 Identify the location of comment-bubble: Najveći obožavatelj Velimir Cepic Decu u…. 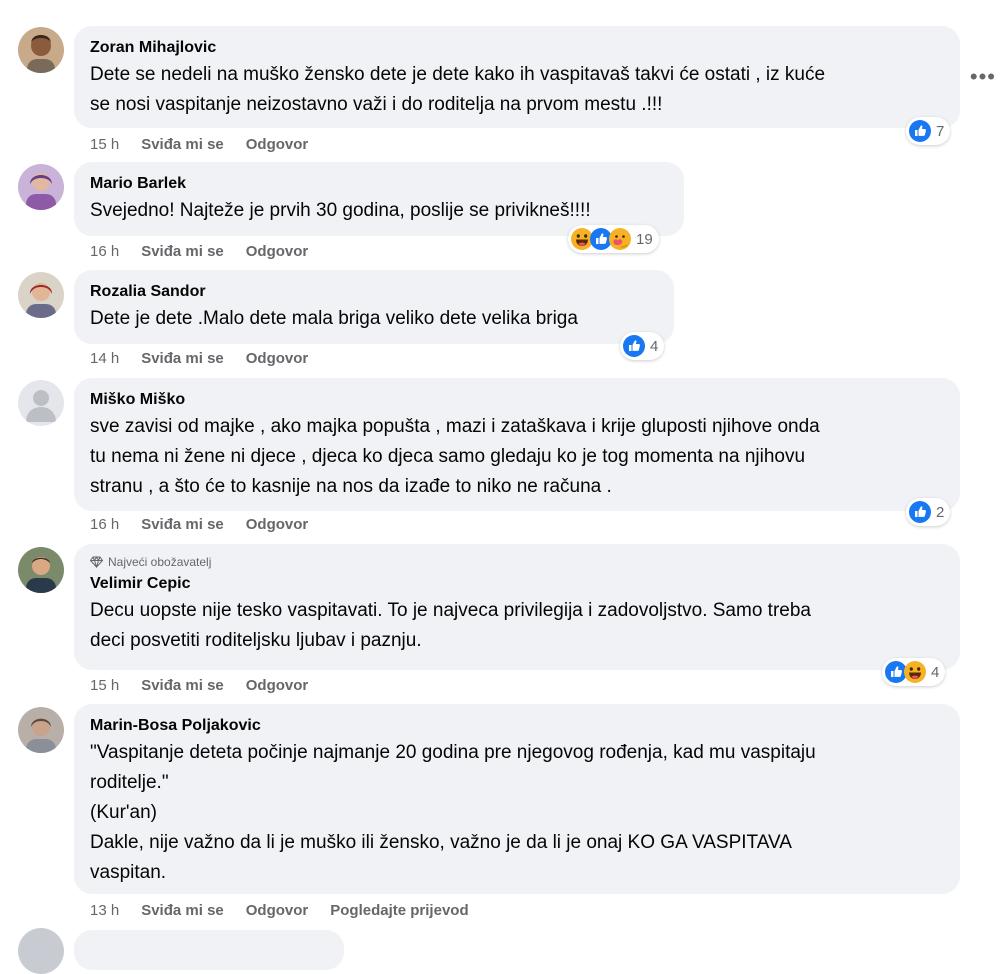
(517, 607).